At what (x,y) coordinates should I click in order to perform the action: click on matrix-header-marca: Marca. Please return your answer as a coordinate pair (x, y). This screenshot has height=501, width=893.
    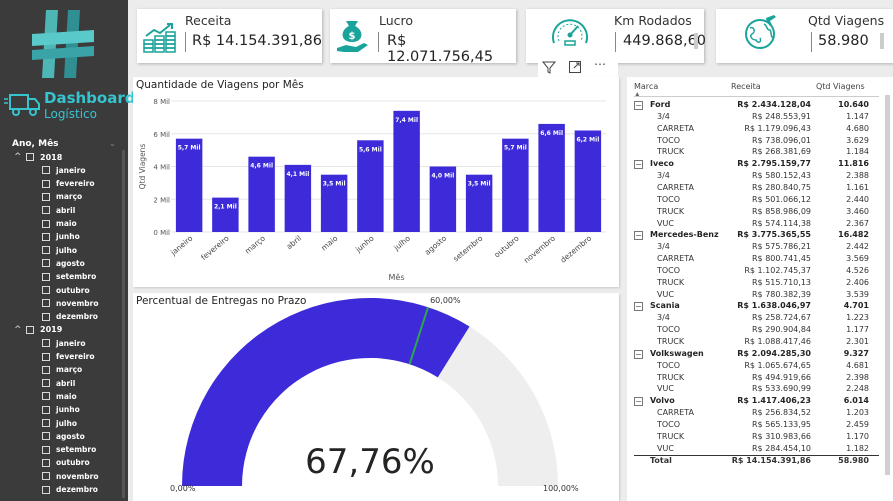
    Looking at the image, I should click on (646, 86).